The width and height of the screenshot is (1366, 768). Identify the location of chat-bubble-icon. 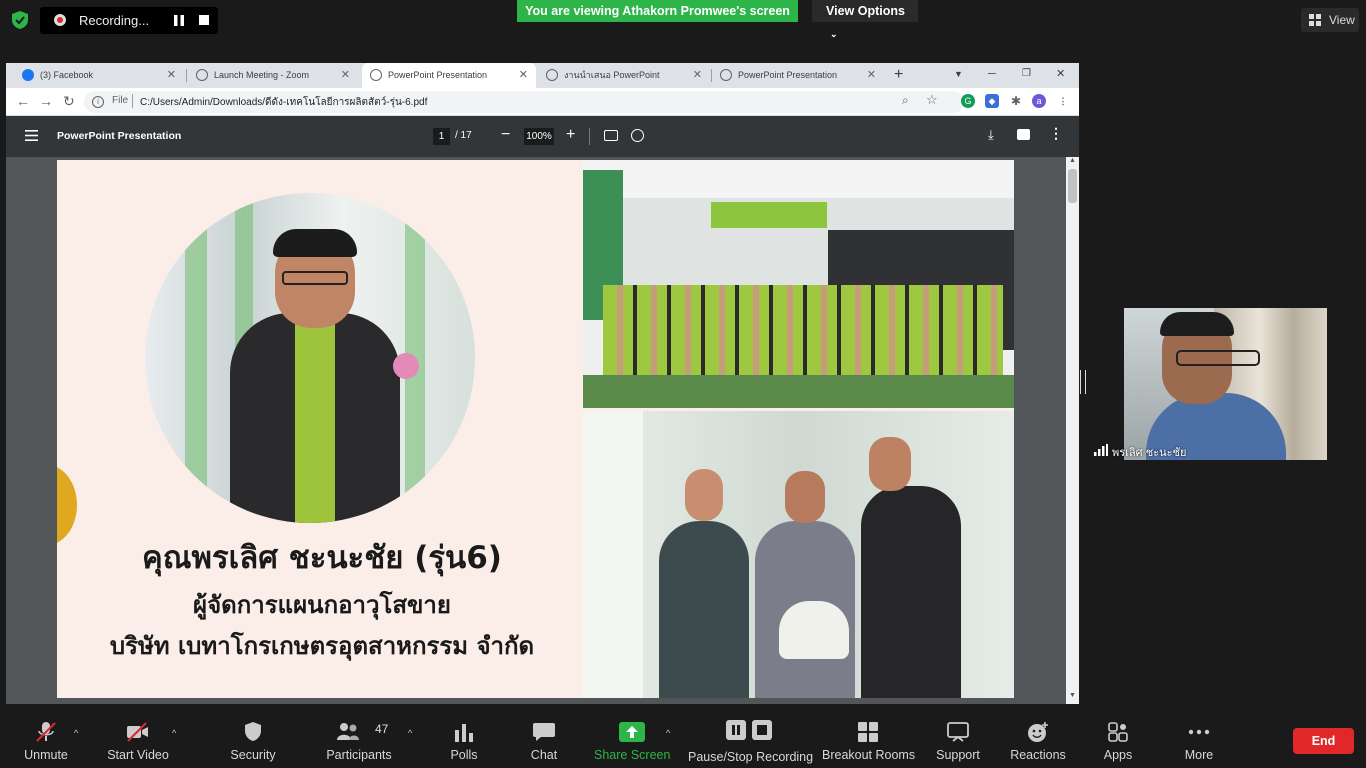
(544, 732).